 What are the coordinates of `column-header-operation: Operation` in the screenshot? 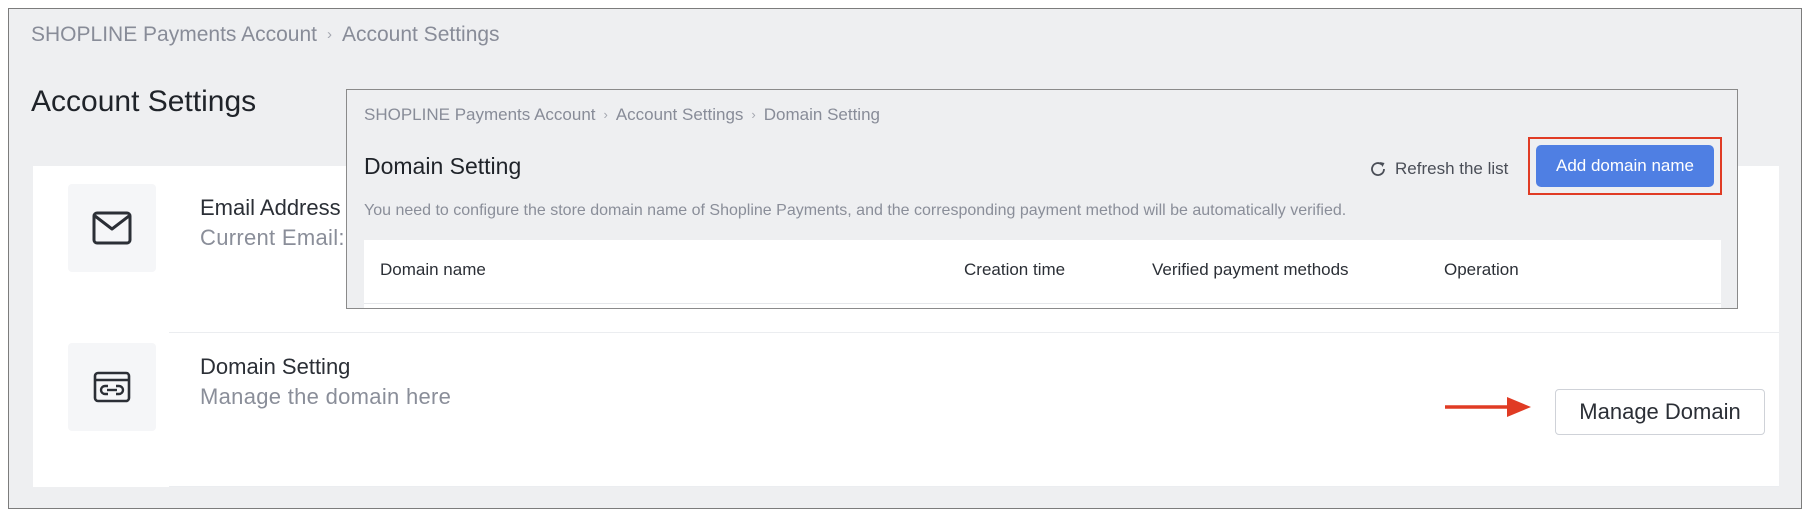 It's located at (1481, 269).